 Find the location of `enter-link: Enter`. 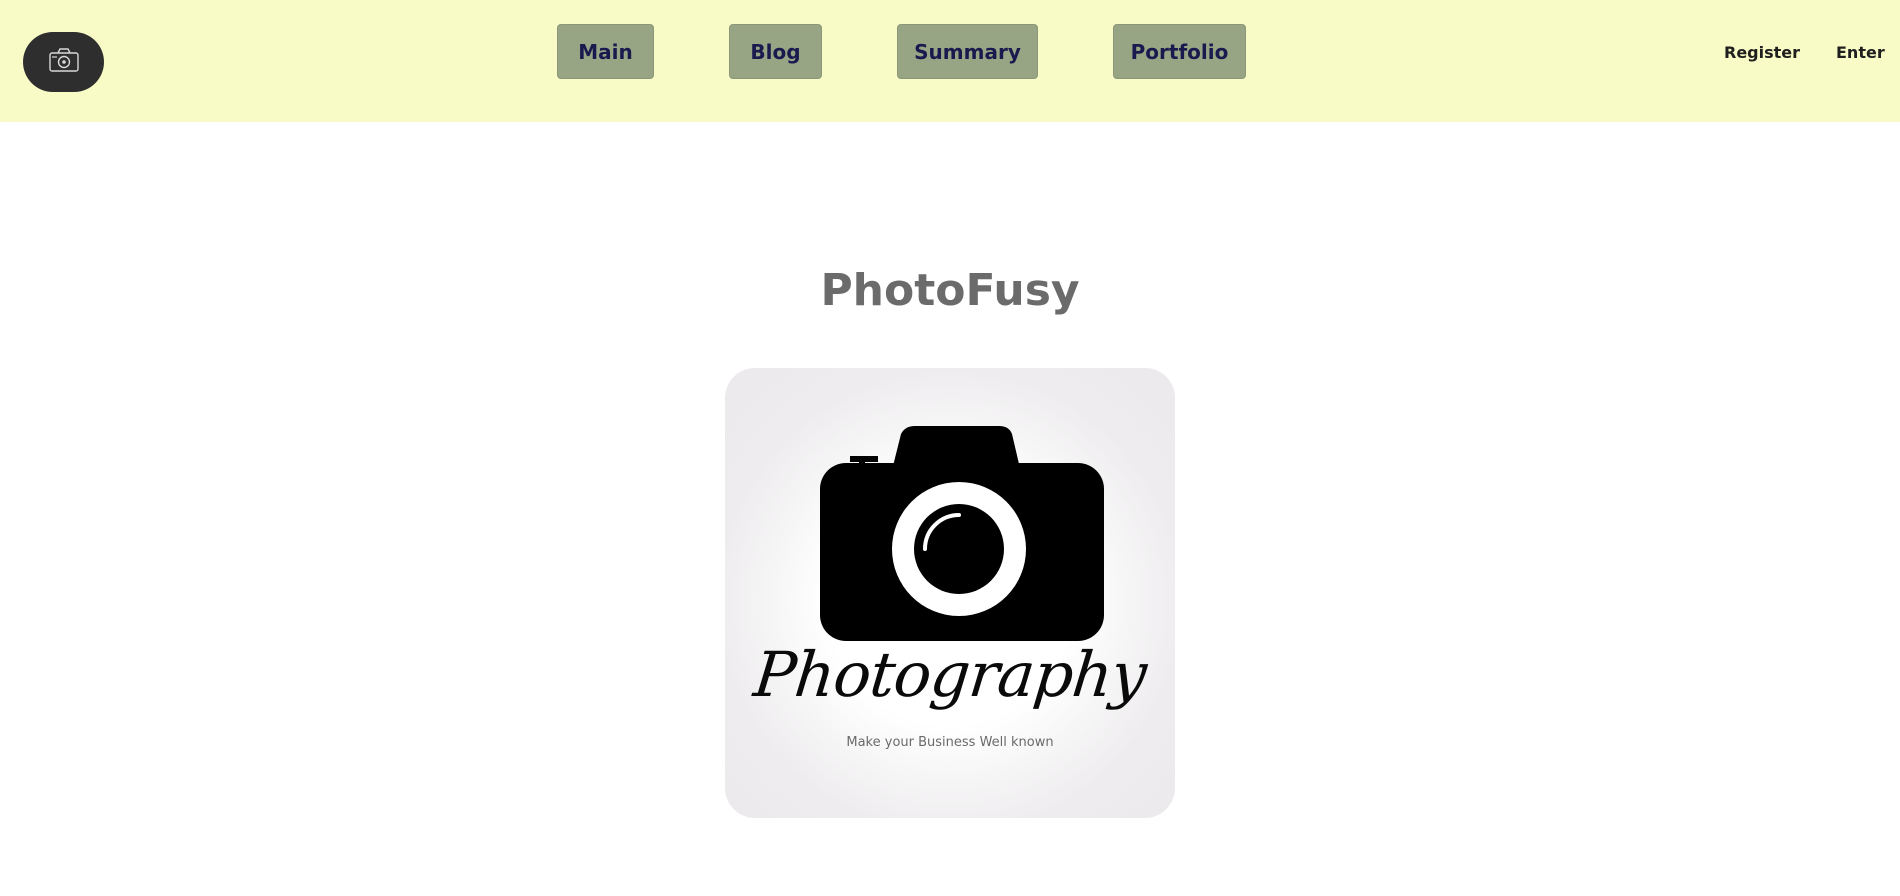

enter-link: Enter is located at coordinates (1860, 52).